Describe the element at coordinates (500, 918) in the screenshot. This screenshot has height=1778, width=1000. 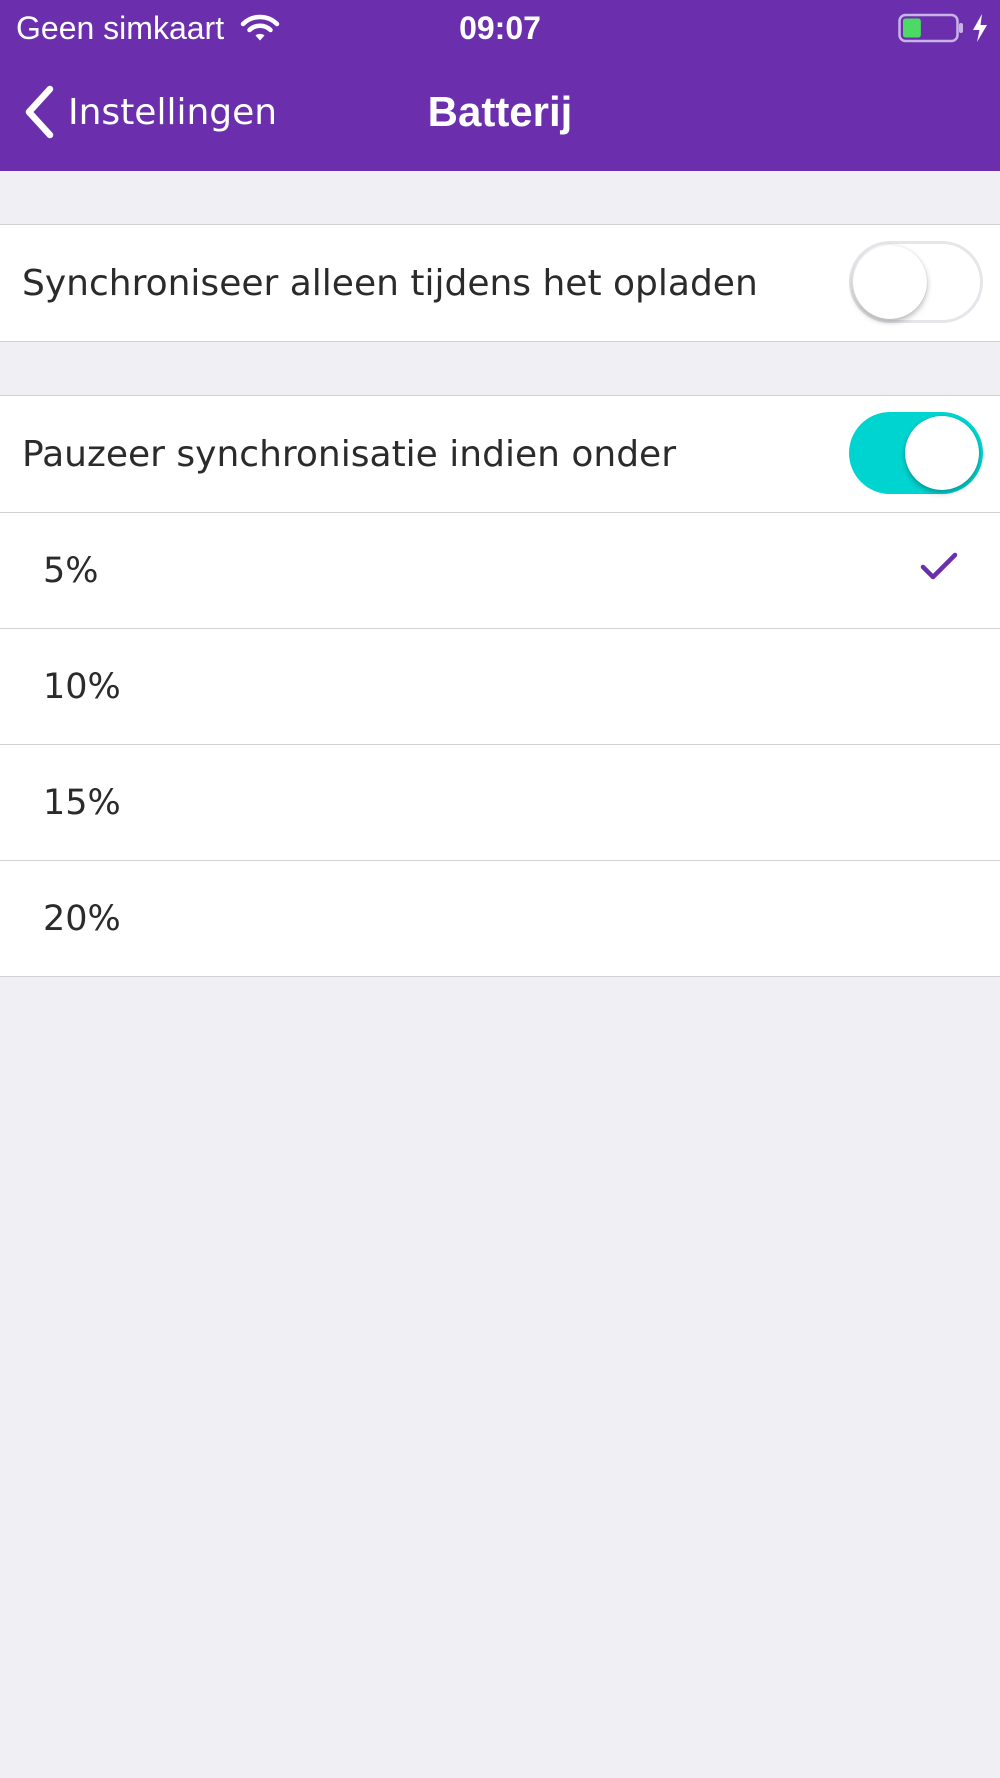
I see `threshold-option-20: 20%` at that location.